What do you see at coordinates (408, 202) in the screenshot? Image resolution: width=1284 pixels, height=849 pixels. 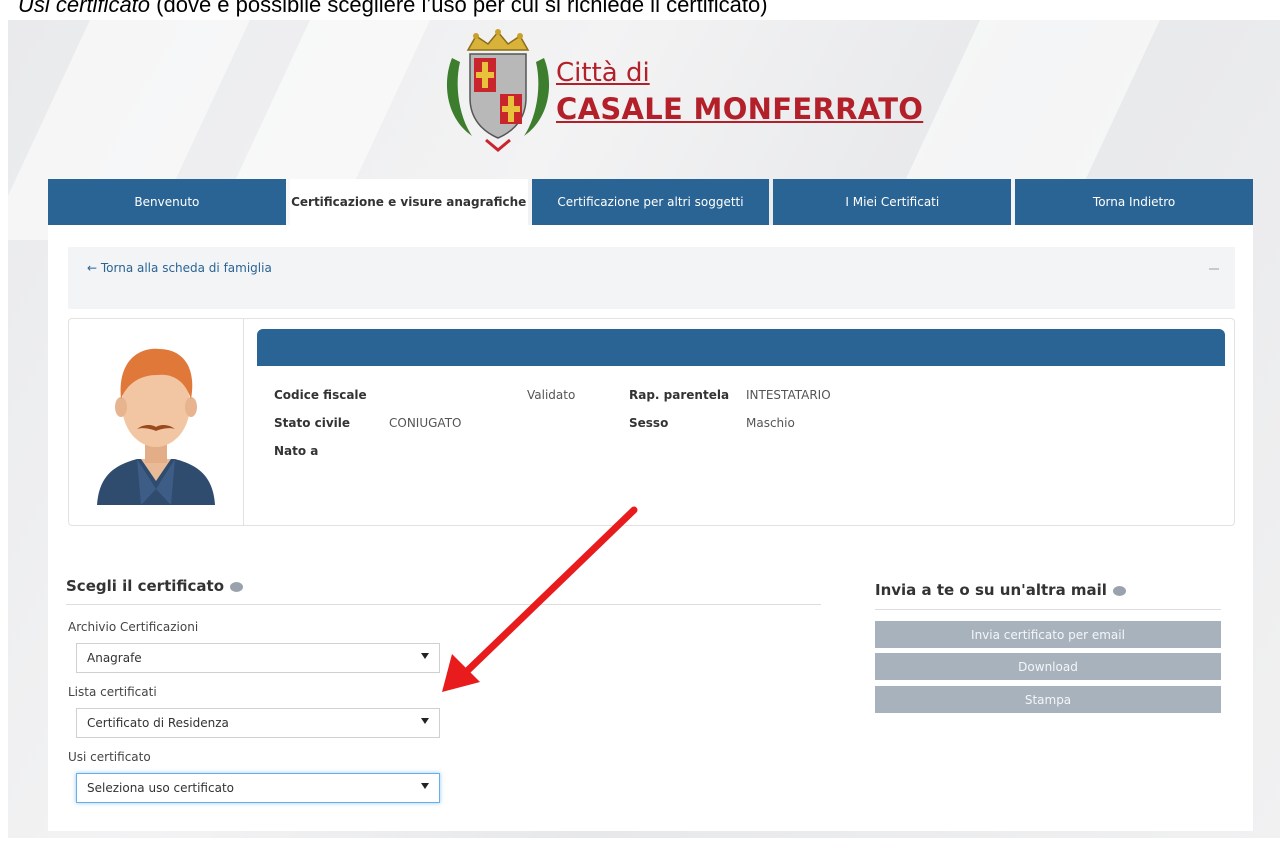 I see `tab-certificazione-visure: Certificazione e visure anagrafiche` at bounding box center [408, 202].